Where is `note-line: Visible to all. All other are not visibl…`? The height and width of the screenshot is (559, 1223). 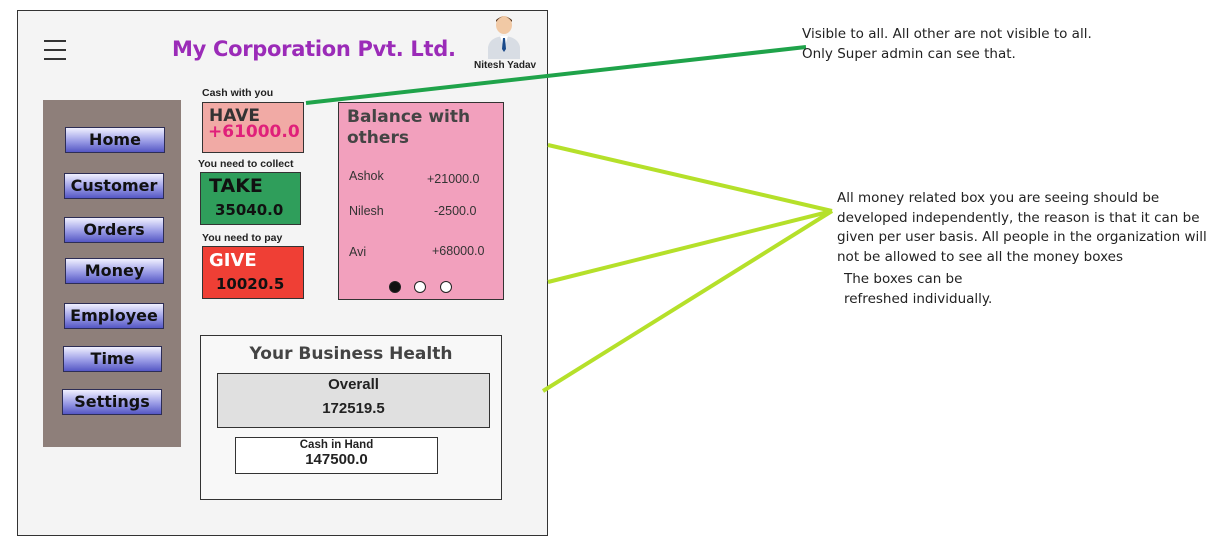 note-line: Visible to all. All other are not visibl… is located at coordinates (947, 34).